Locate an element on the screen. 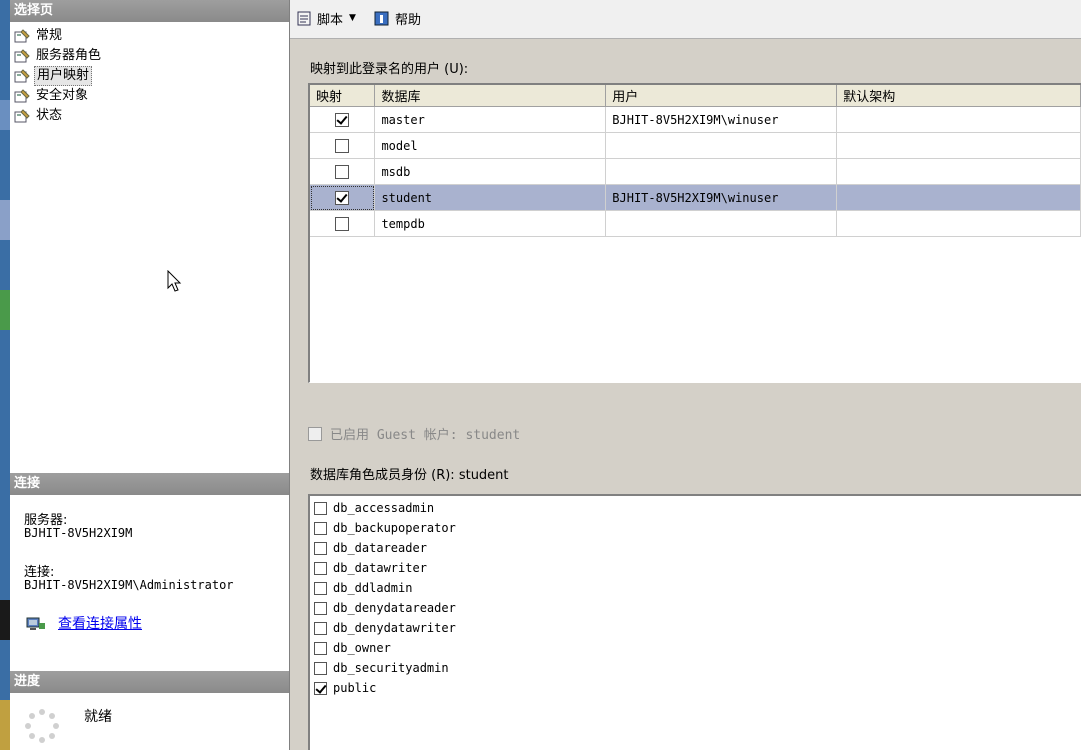 Image resolution: width=1081 pixels, height=750 pixels. page-item-label: 用户映射 is located at coordinates (63, 76).